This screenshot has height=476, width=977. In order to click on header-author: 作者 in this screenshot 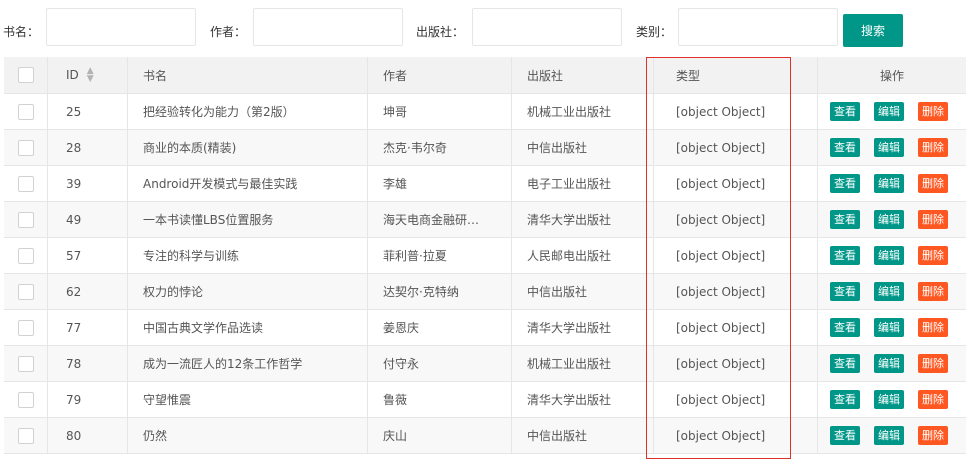, I will do `click(440, 75)`.